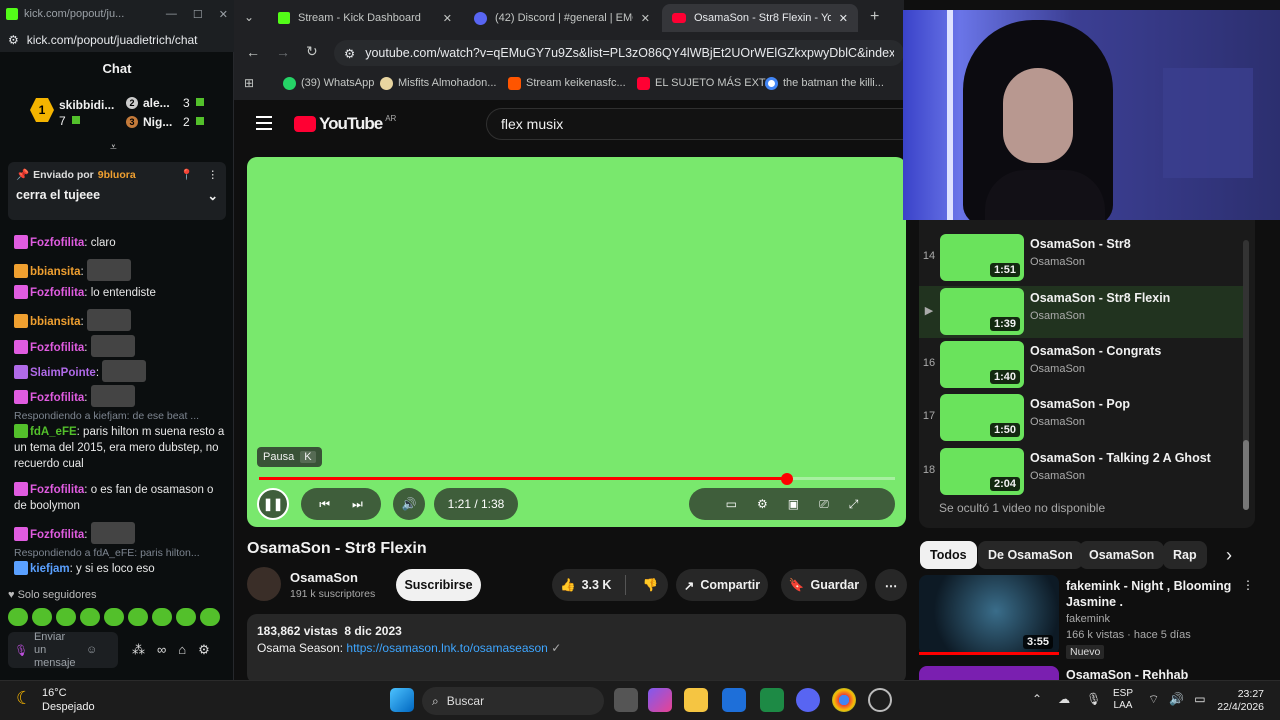 Image resolution: width=1280 pixels, height=720 pixels. Describe the element at coordinates (283, 52) in the screenshot. I see `forward-icon: →` at that location.